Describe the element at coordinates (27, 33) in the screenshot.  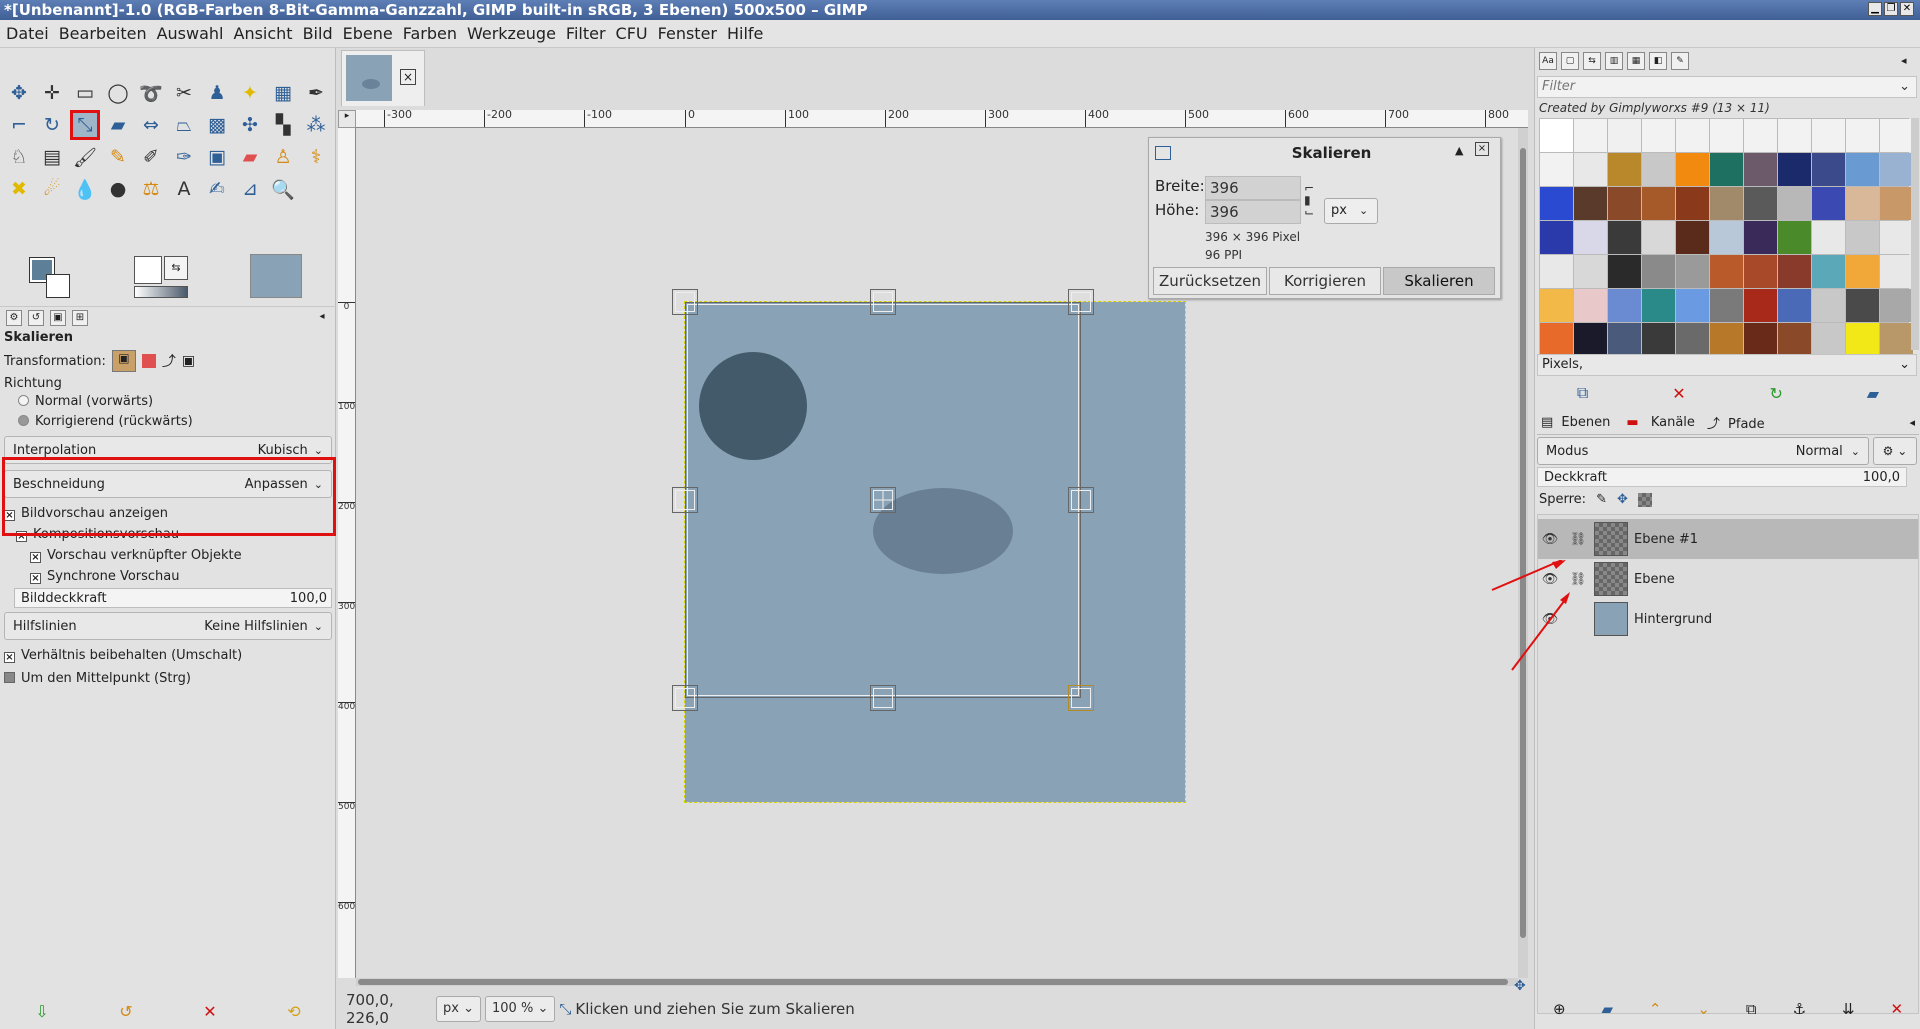
I see `menu-datei: Datei` at that location.